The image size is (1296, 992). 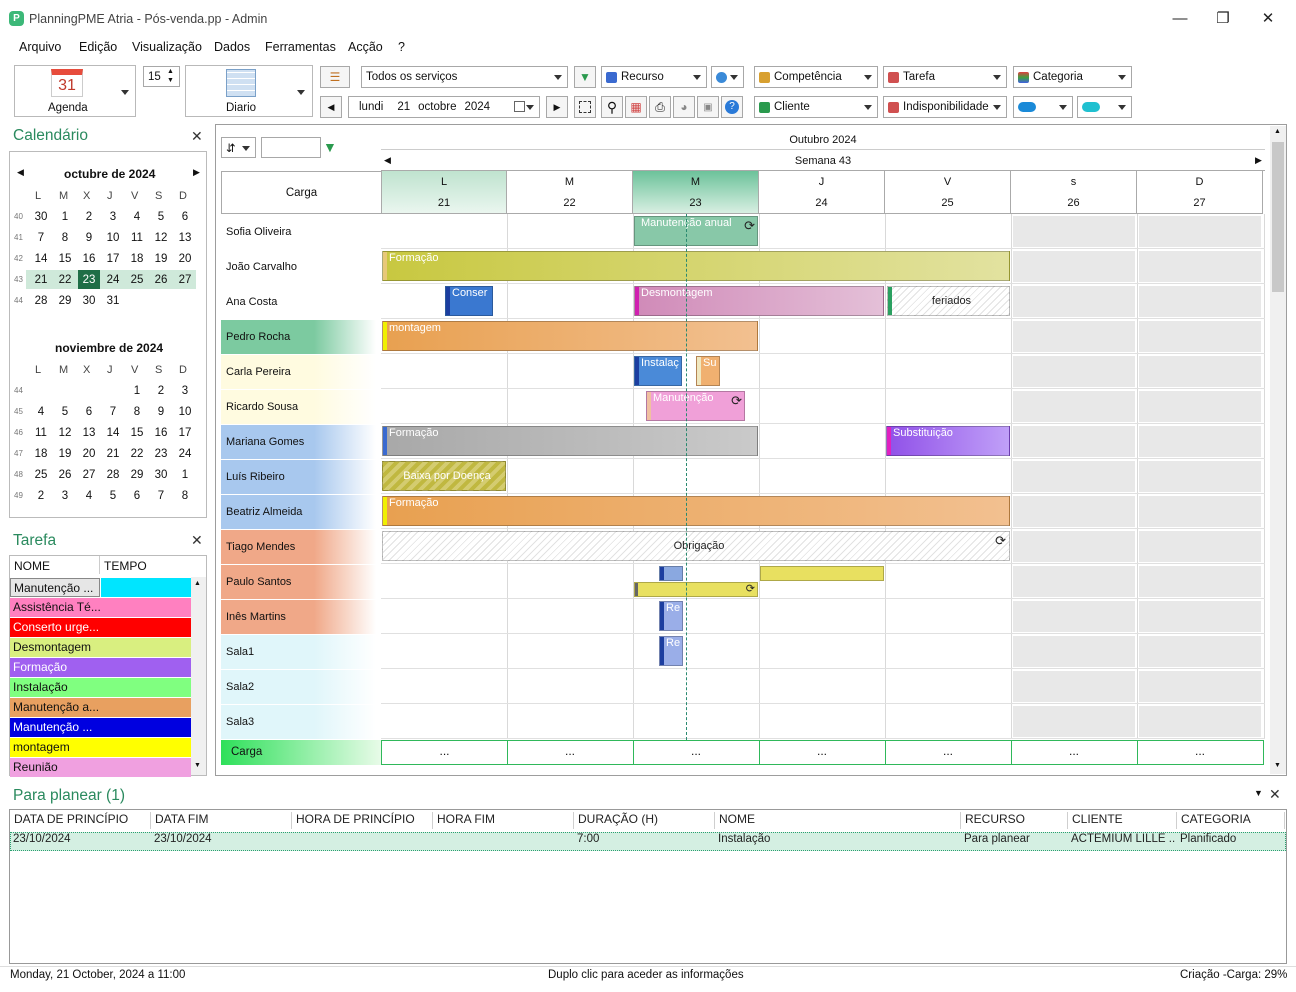 I want to click on day-column-header: s 26, so click(x=1074, y=192).